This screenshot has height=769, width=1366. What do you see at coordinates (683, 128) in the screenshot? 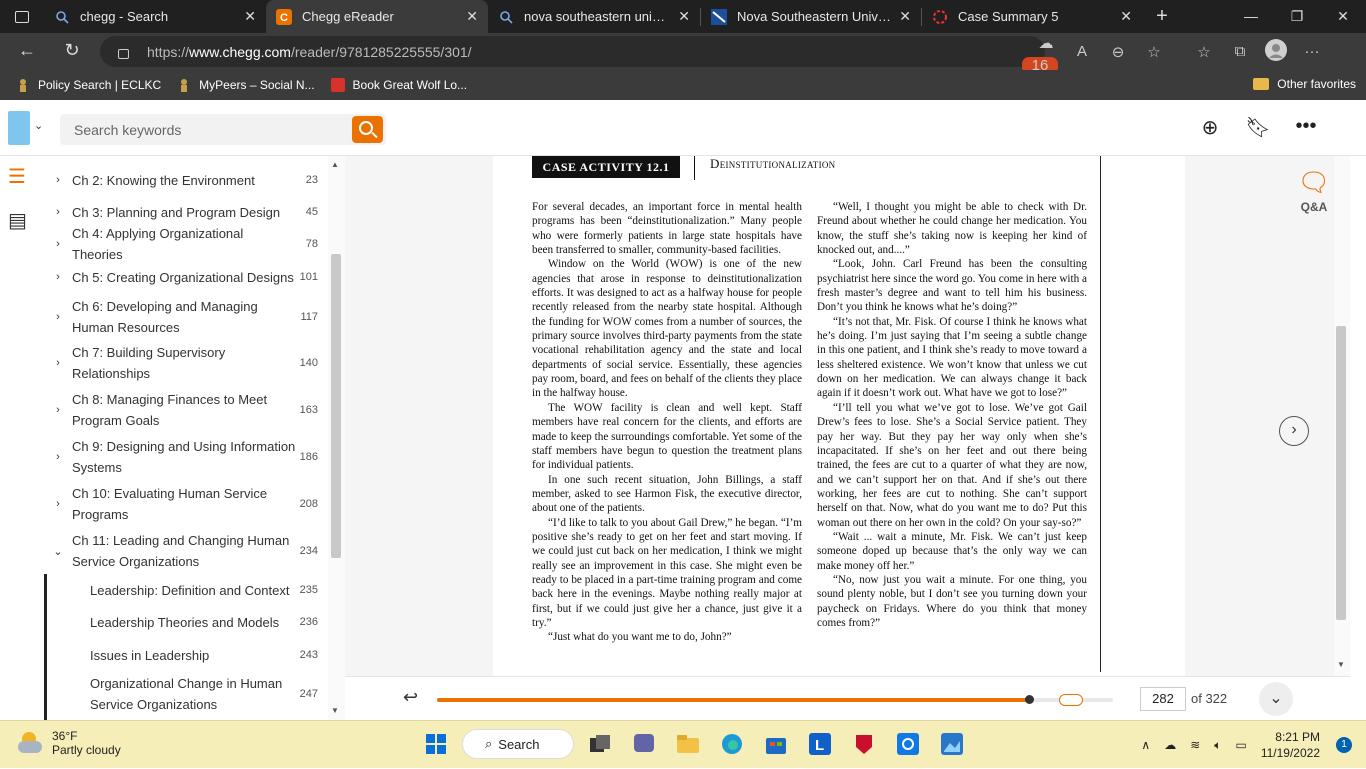
I see `reader-header: ⌄ Search keywords ⊕ 🔖︎ •••` at bounding box center [683, 128].